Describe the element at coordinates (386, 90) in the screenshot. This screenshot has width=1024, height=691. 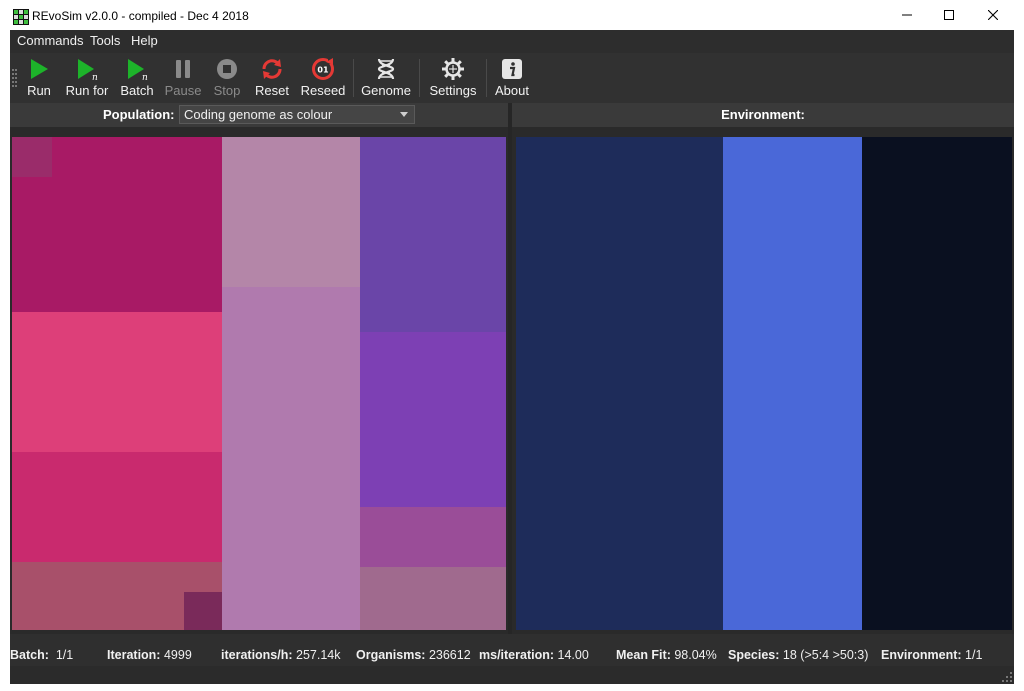
I see `genome-label: Genome` at that location.